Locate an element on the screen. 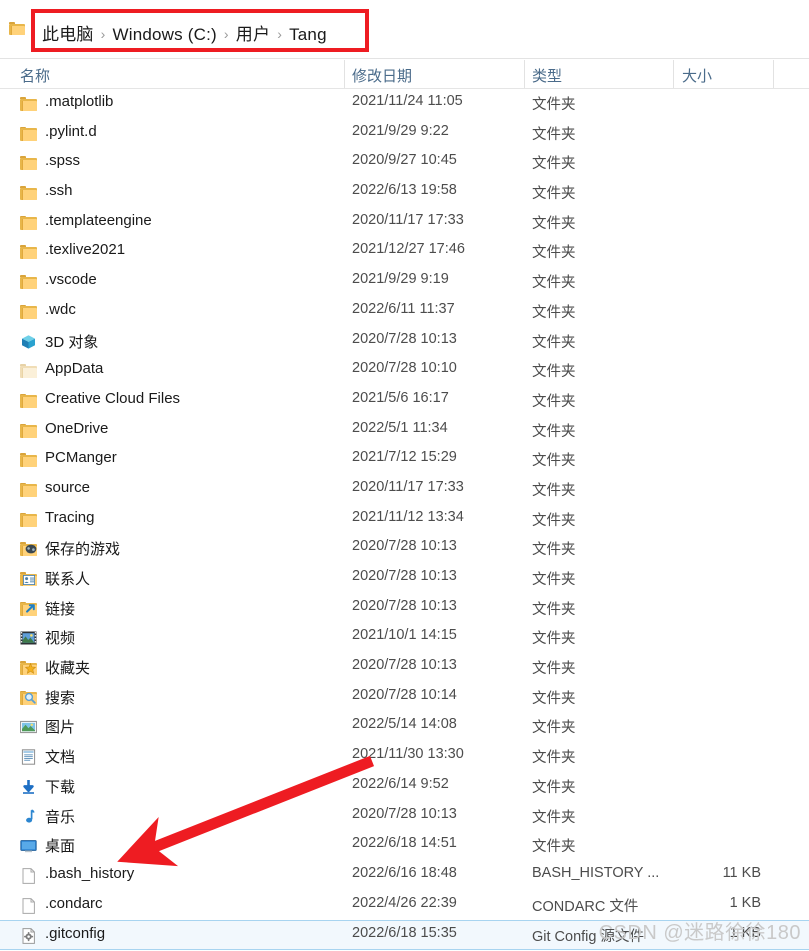  column-header-name: 名称 is located at coordinates (35, 75).